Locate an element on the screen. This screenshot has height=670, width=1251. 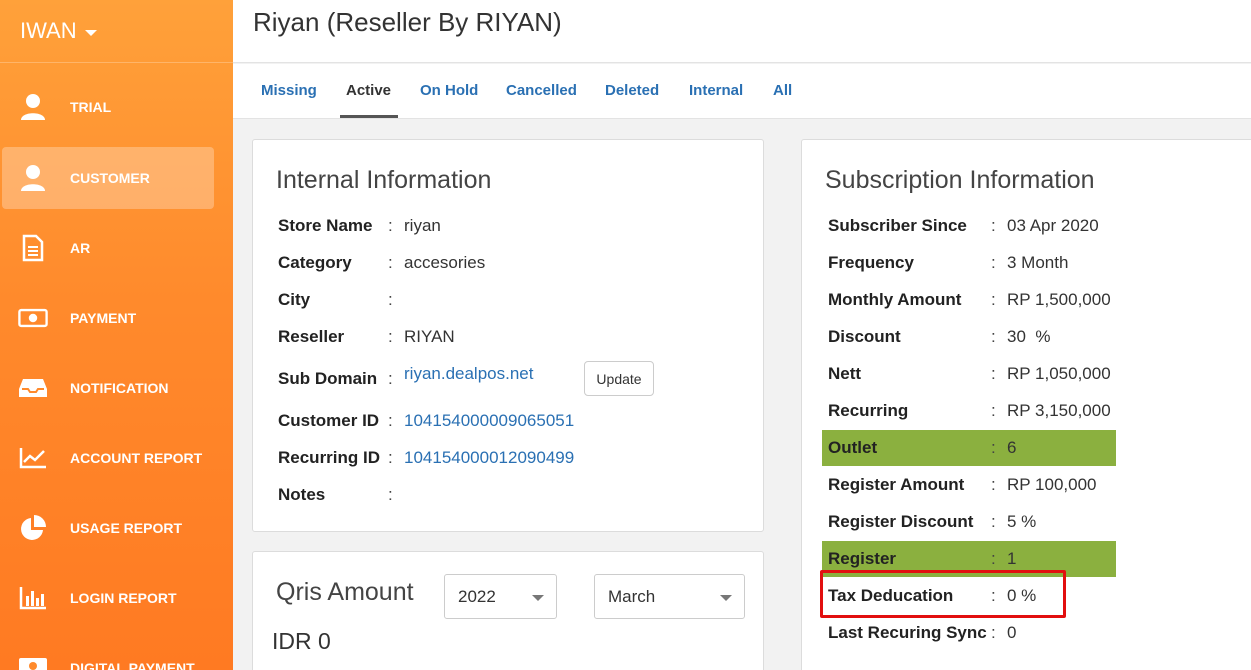
subscription-row: Monthly Amount: RP 1,500,000 is located at coordinates (969, 300).